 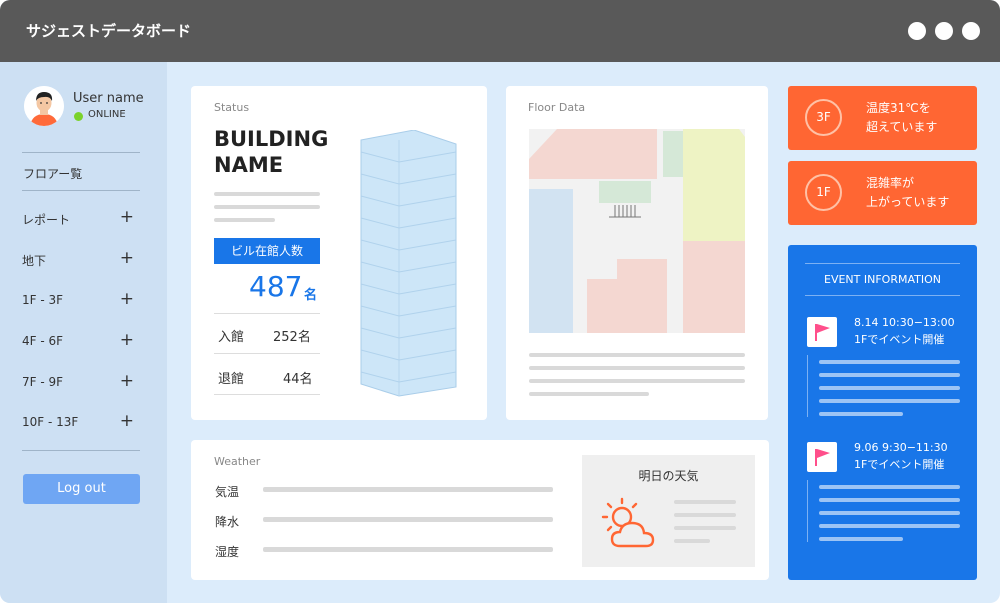 I want to click on event-description: 1Fでイベント開催, so click(x=899, y=464).